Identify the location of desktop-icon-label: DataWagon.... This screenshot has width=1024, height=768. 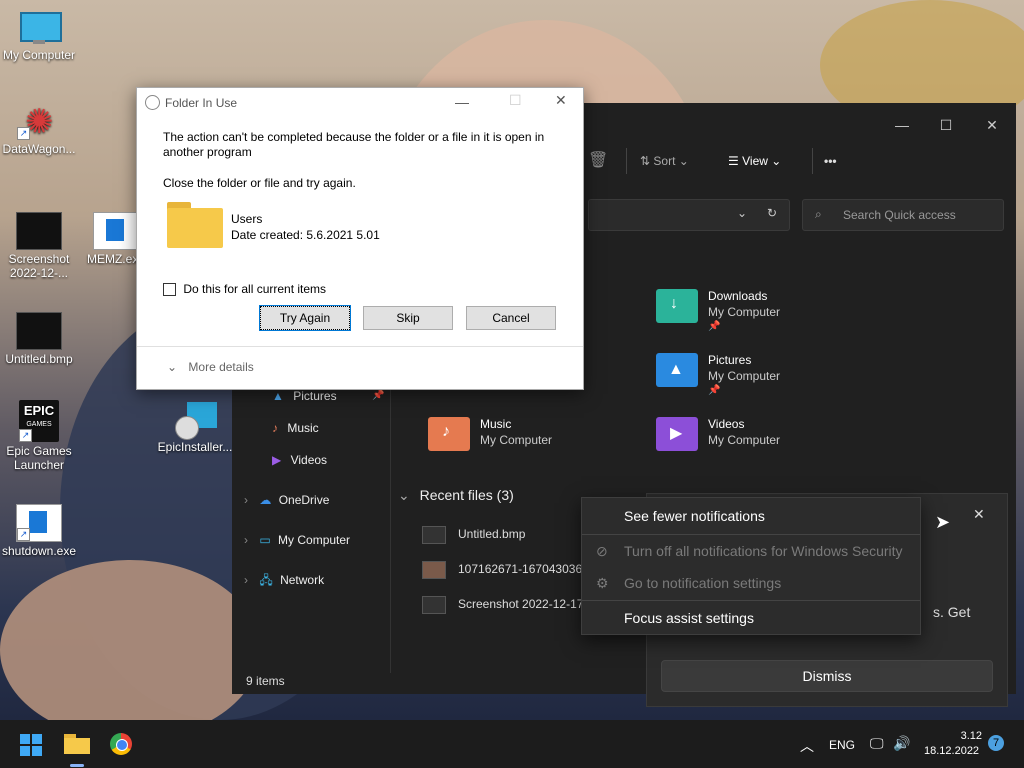
(39, 149).